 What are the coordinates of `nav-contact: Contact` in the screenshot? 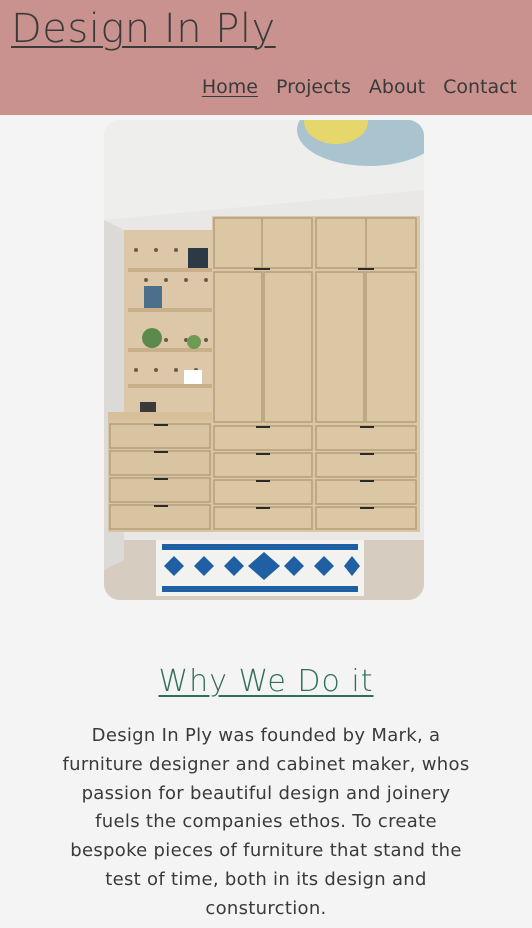 It's located at (480, 87).